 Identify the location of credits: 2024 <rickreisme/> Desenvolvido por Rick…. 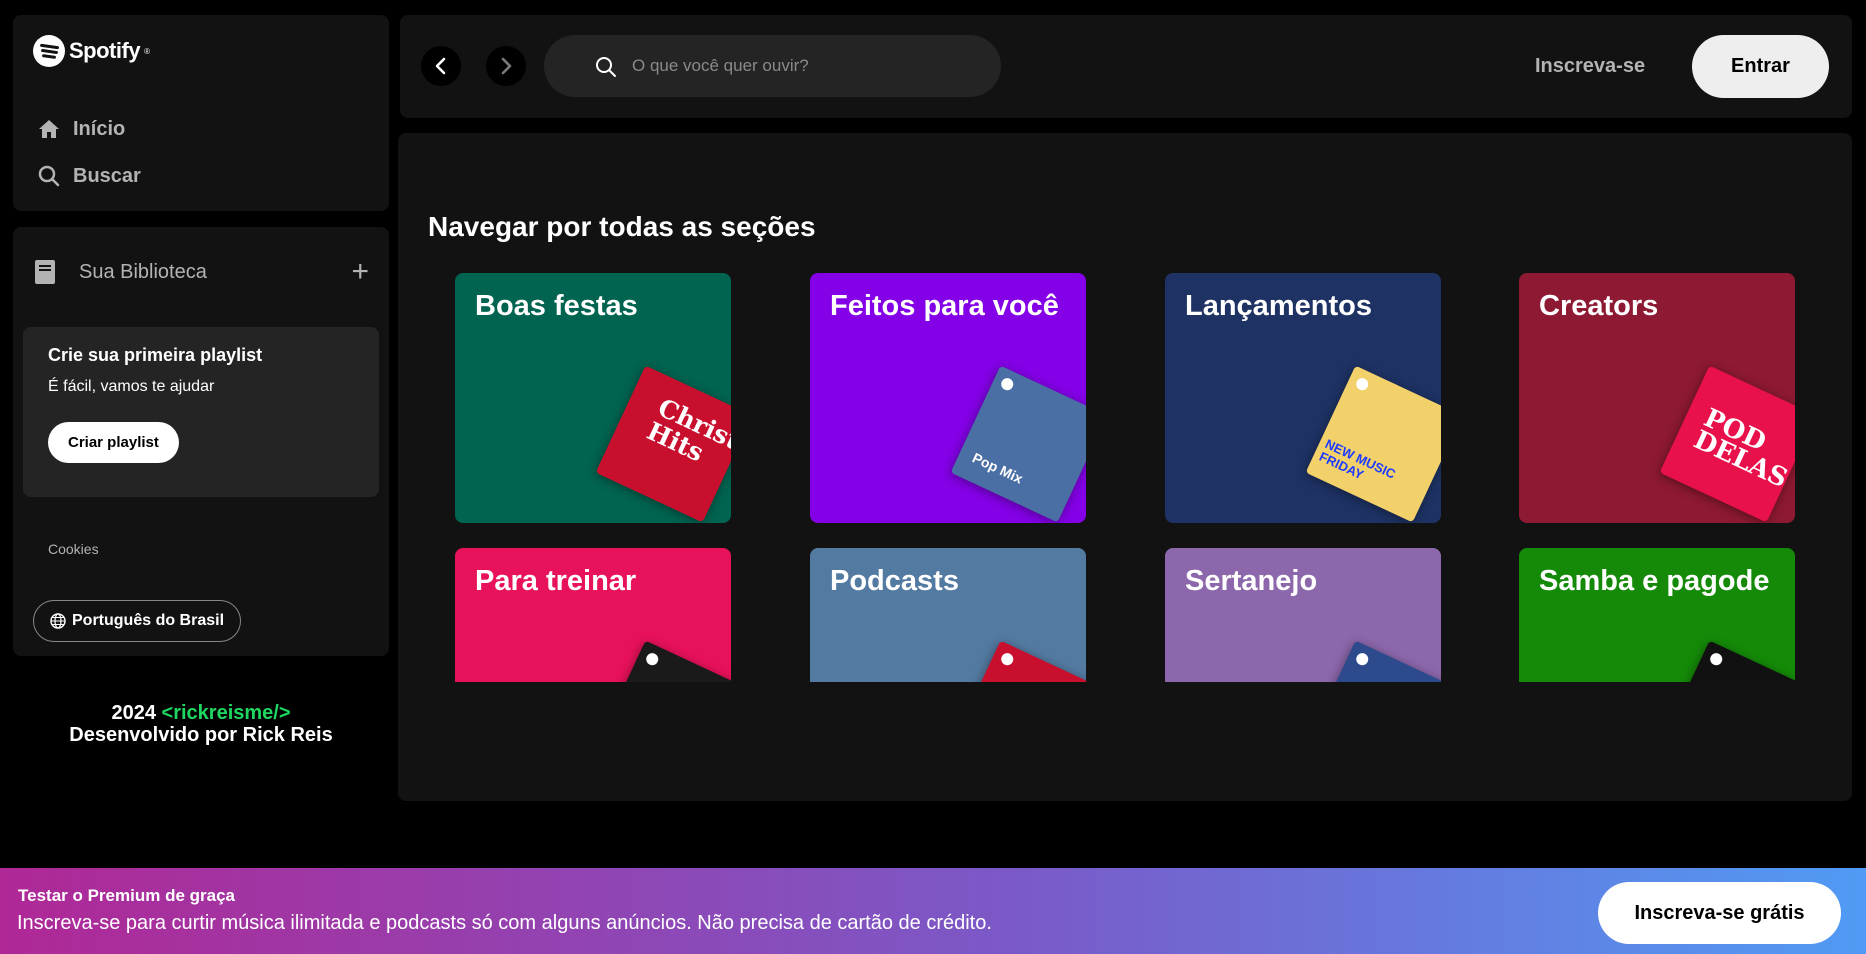
(201, 724).